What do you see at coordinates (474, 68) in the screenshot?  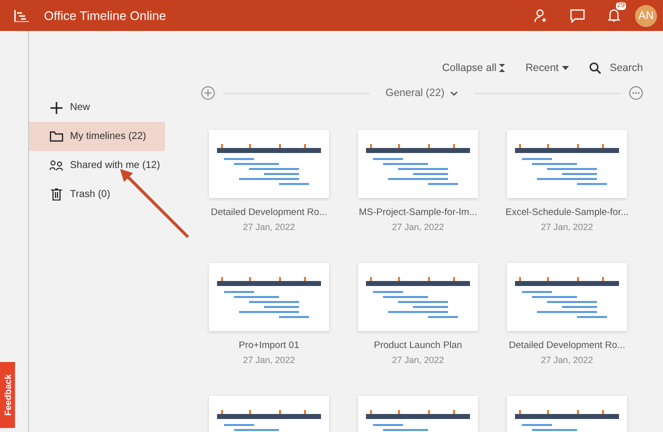 I see `collapse-all-button: Collapse all` at bounding box center [474, 68].